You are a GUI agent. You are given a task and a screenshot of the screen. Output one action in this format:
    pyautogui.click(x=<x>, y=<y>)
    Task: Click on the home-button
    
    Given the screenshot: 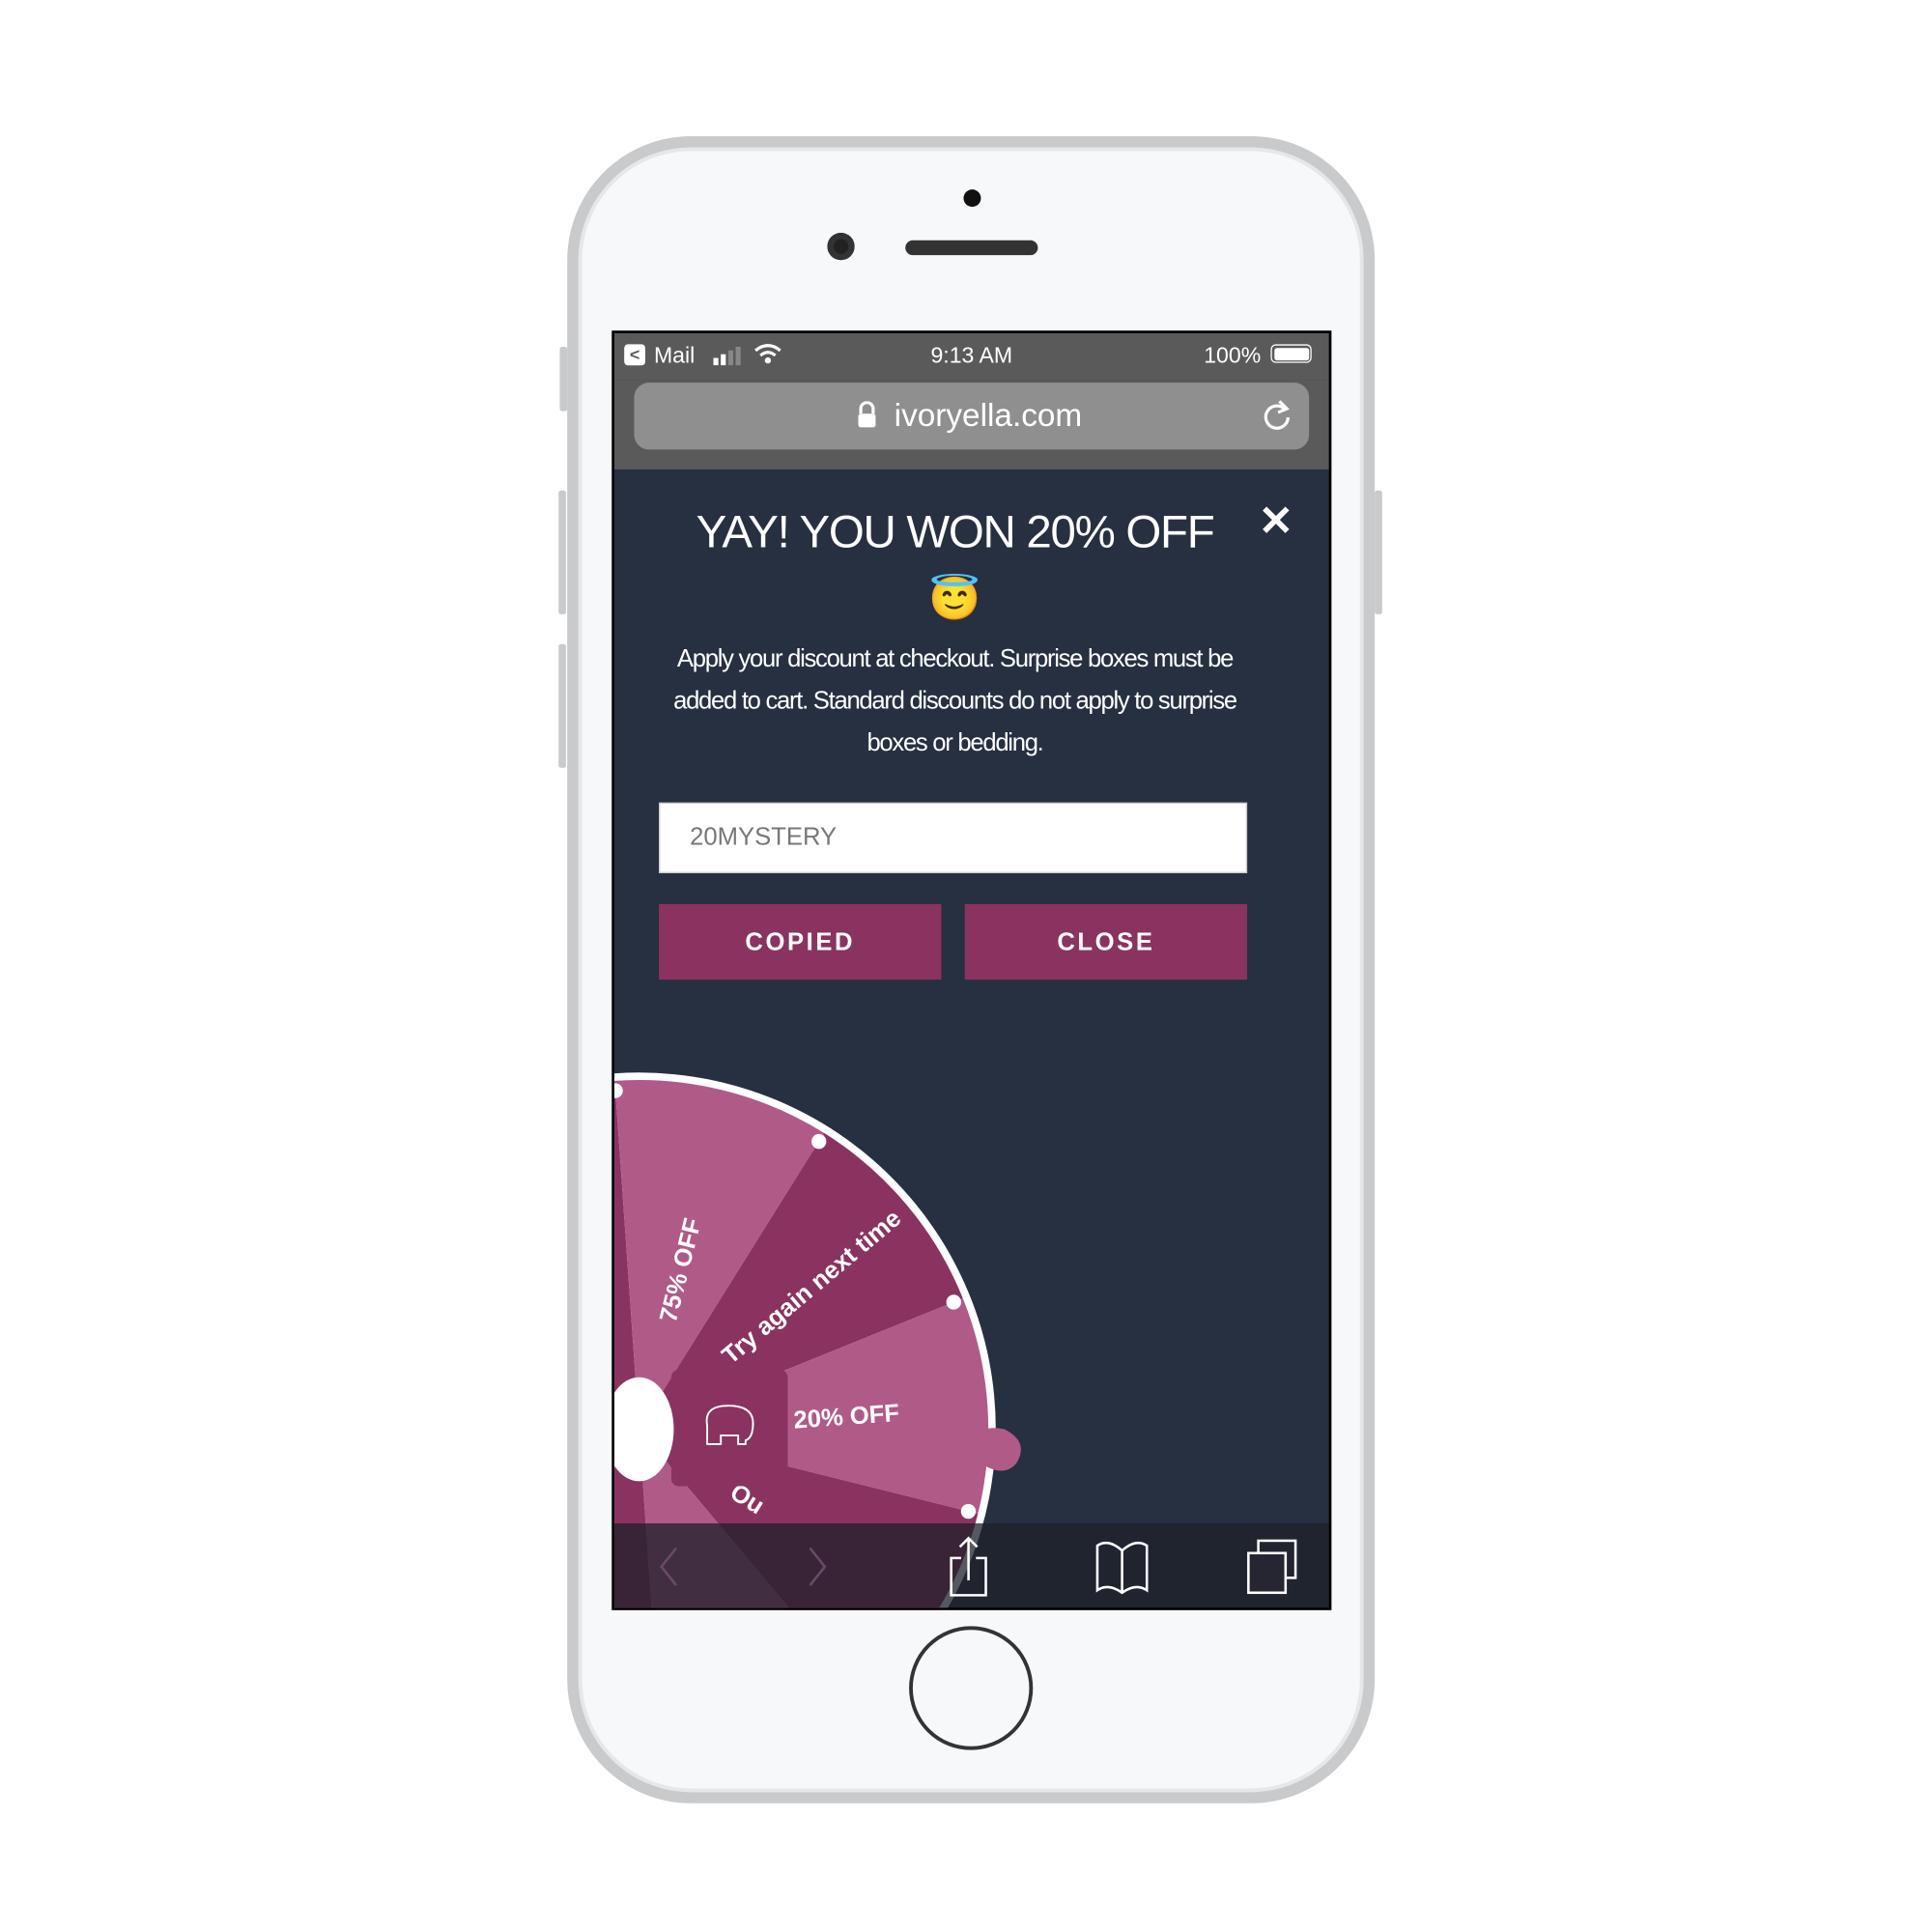 What is the action you would take?
    pyautogui.click(x=971, y=1688)
    